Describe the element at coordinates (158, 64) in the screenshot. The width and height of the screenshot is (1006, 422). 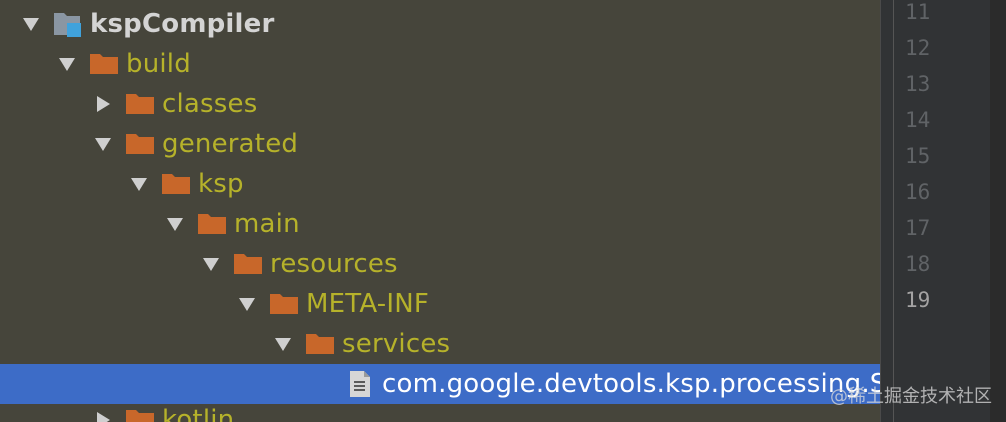
I see `tree-row-label: build` at that location.